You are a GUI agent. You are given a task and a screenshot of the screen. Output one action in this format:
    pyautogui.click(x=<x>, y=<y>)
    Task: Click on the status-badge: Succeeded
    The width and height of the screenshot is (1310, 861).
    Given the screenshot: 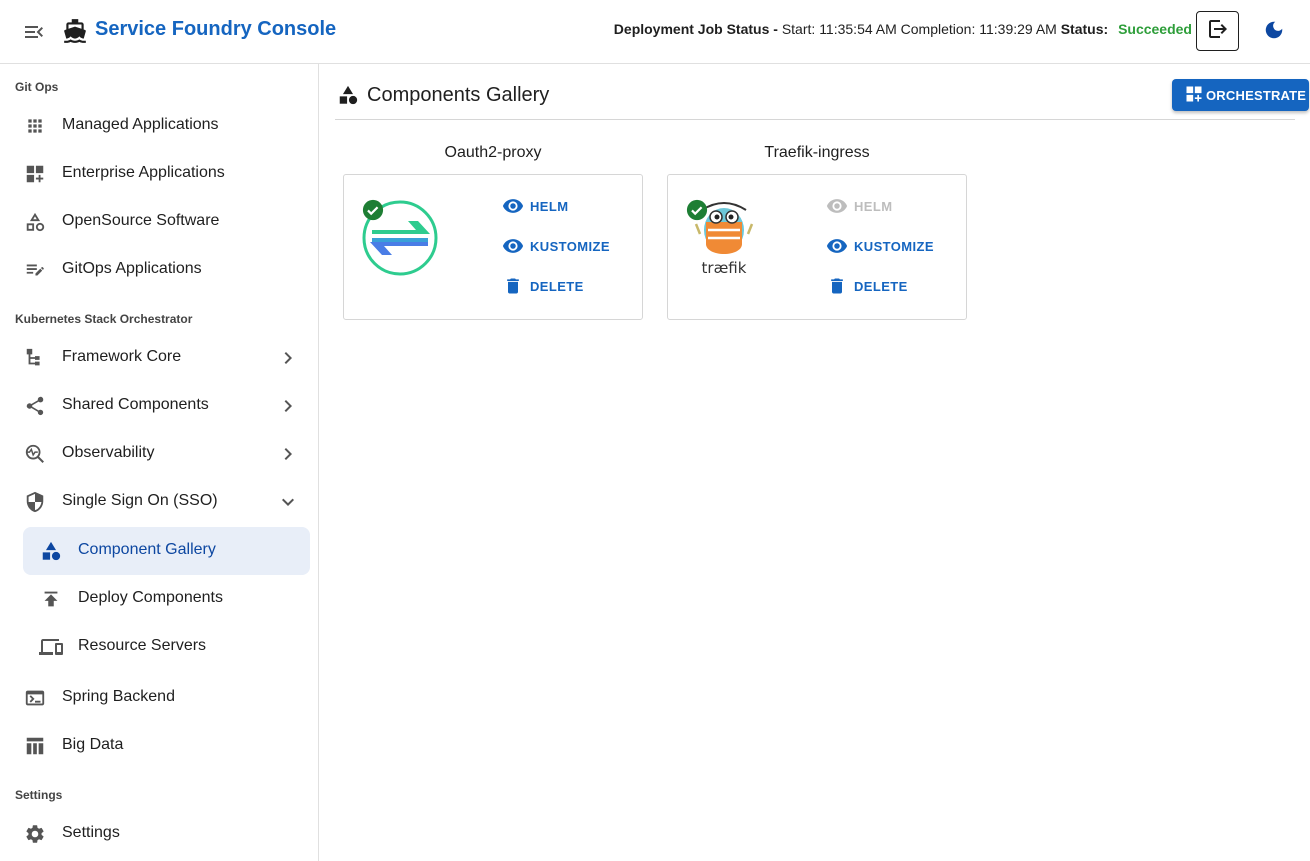 What is the action you would take?
    pyautogui.click(x=1155, y=29)
    